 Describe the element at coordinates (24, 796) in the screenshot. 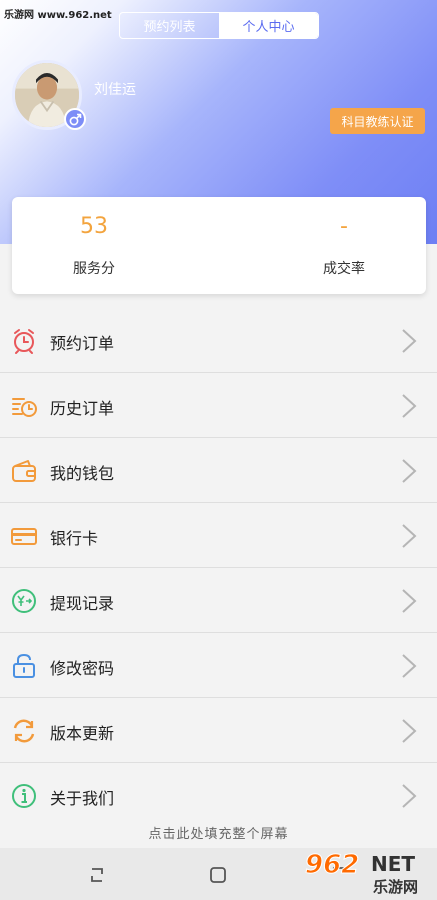

I see `info-icon` at that location.